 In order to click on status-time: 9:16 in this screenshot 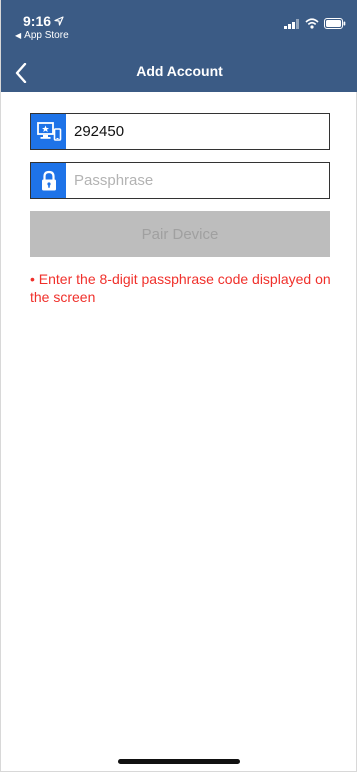, I will do `click(43, 21)`.